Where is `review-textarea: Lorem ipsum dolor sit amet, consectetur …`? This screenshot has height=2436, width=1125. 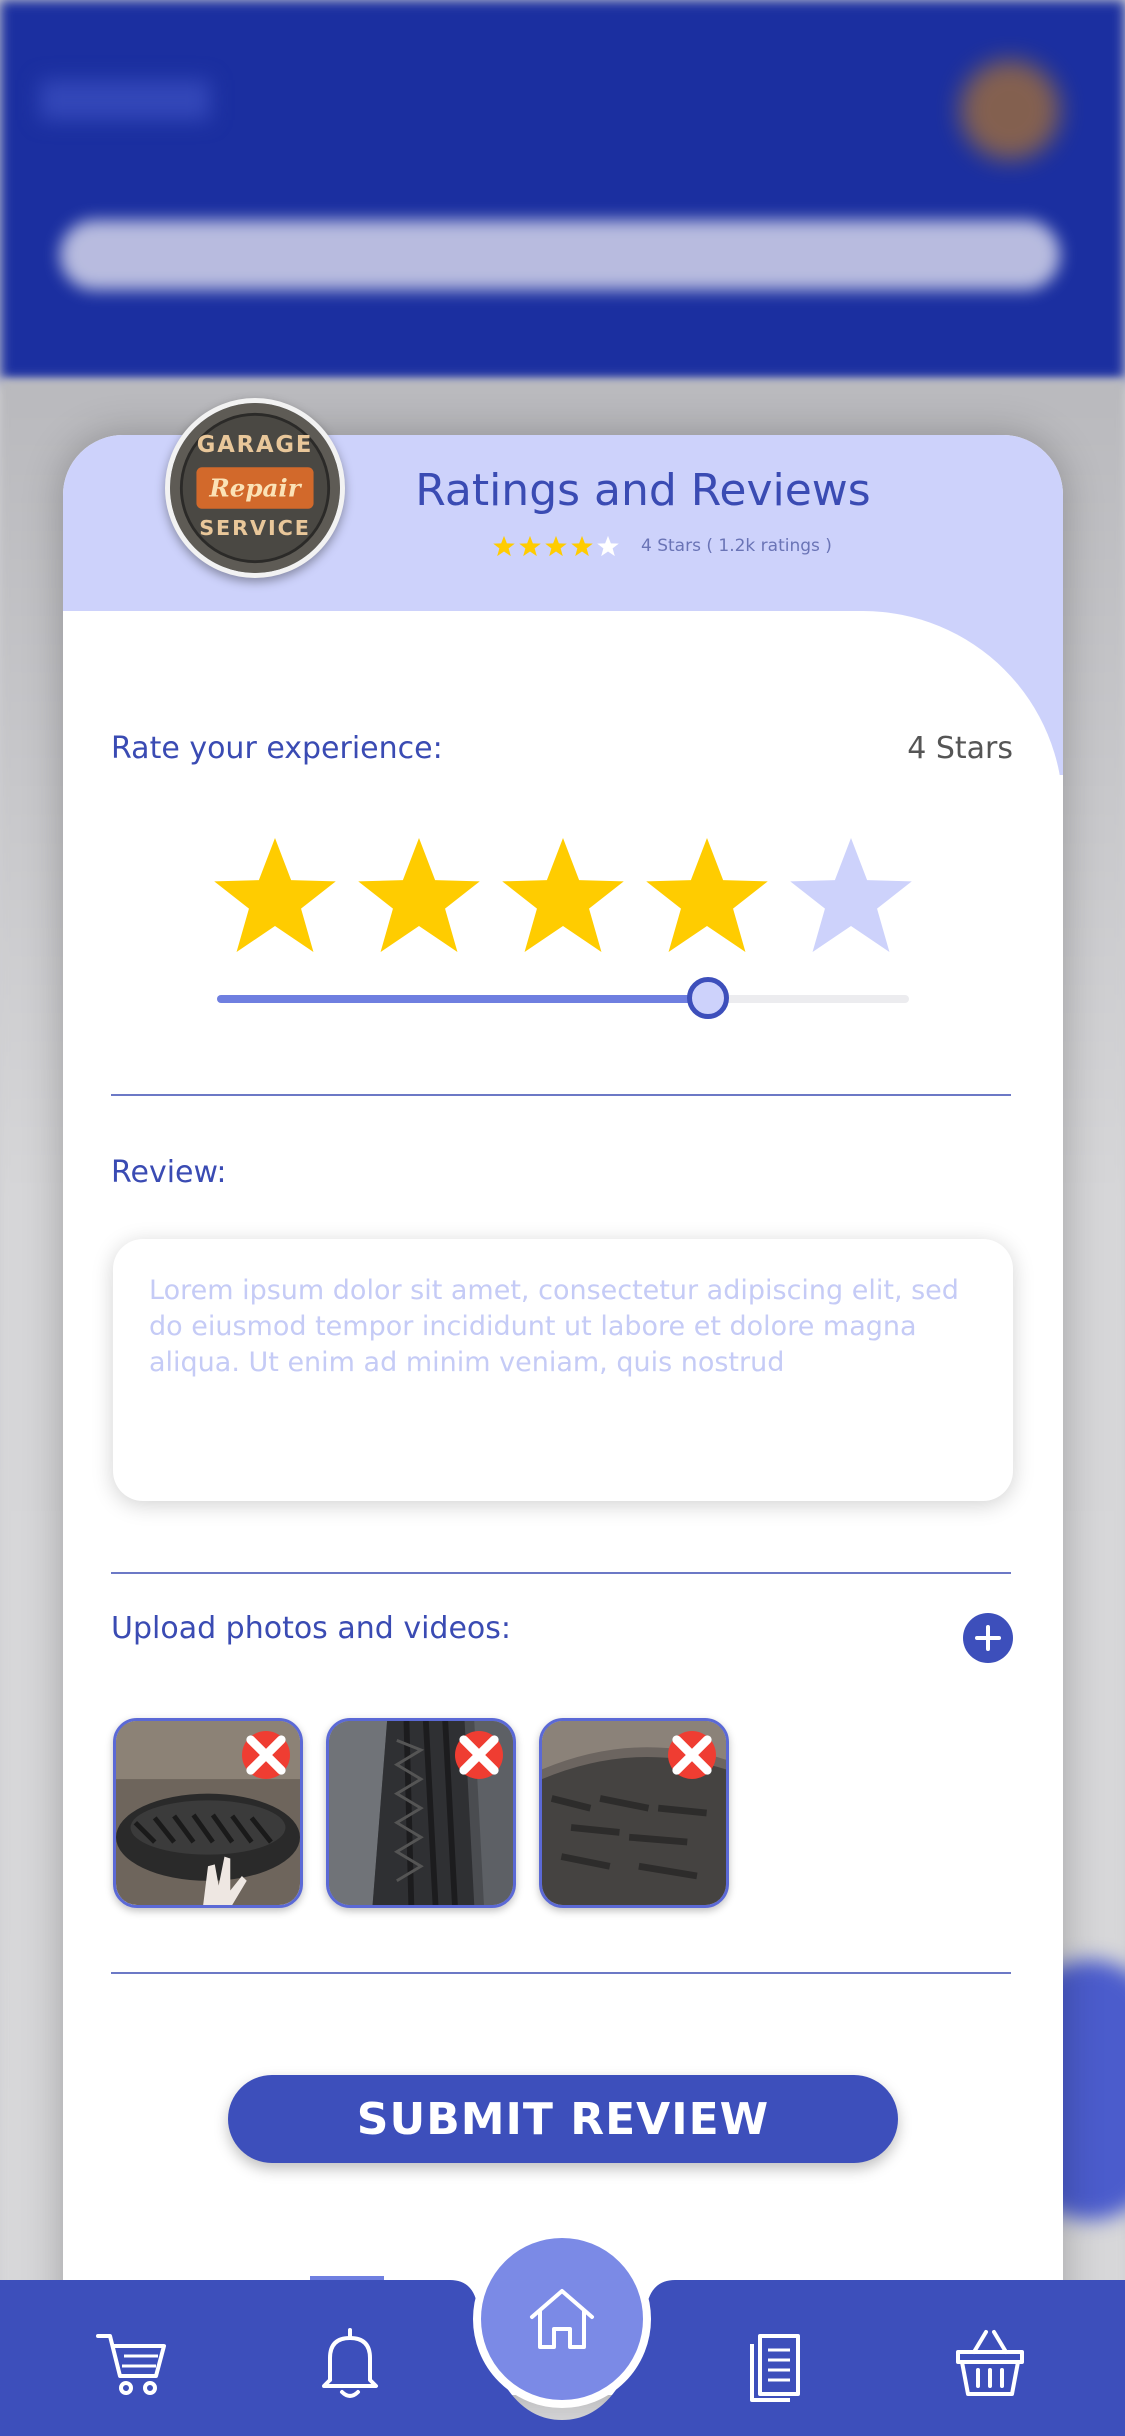 review-textarea: Lorem ipsum dolor sit amet, consectetur … is located at coordinates (563, 1370).